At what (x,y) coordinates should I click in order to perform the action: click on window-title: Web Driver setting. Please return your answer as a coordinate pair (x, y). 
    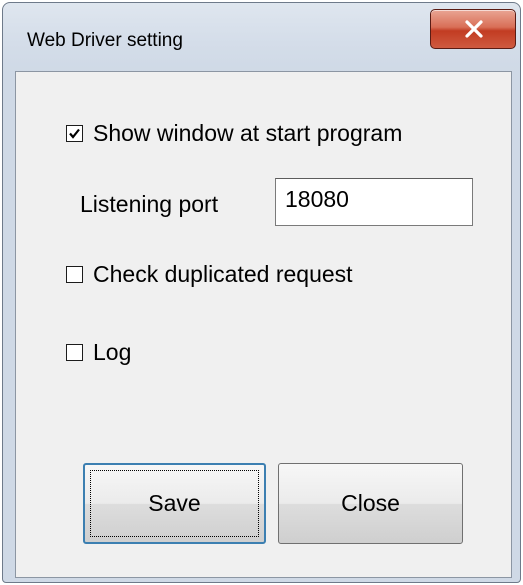
    Looking at the image, I should click on (105, 40).